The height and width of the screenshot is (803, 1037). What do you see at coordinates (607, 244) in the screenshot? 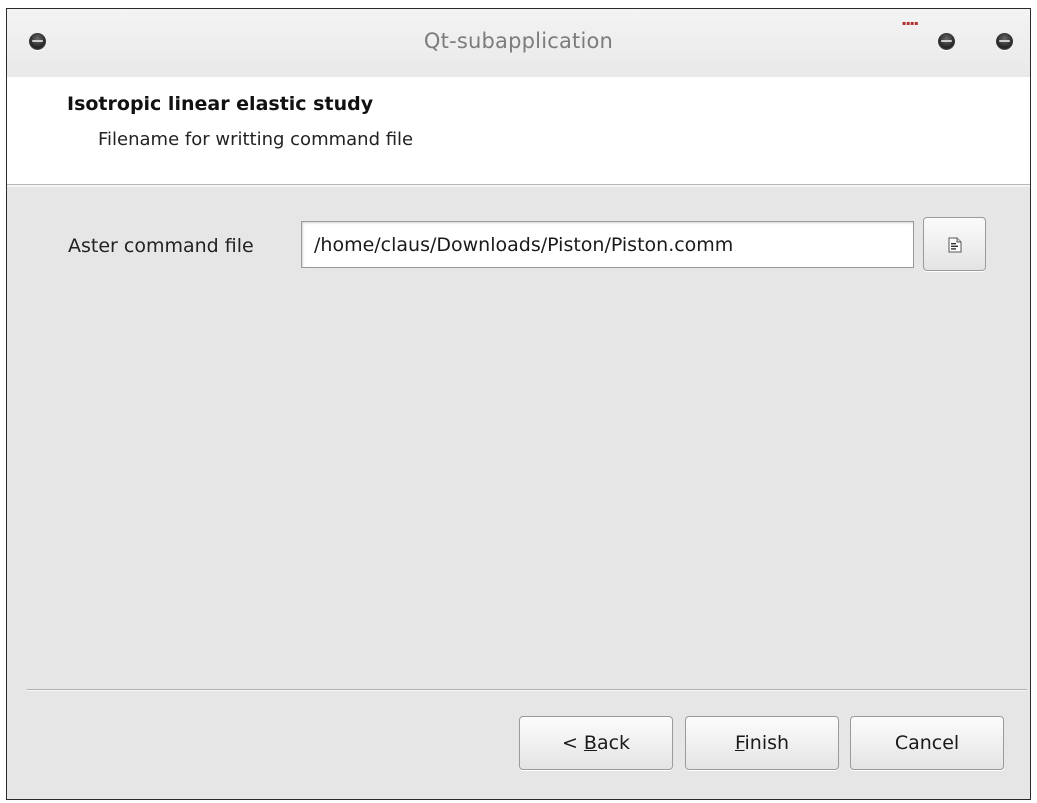
I see `aster-command-file-input` at bounding box center [607, 244].